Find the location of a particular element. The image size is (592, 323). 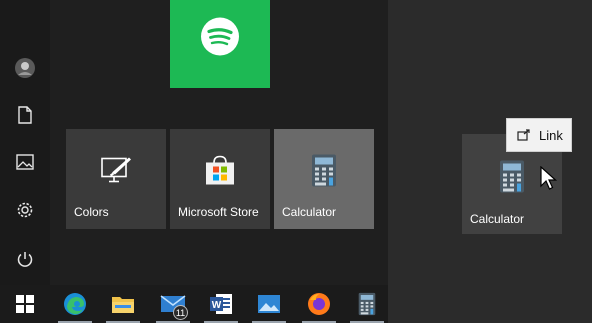

tile-colors: Colors is located at coordinates (116, 179).